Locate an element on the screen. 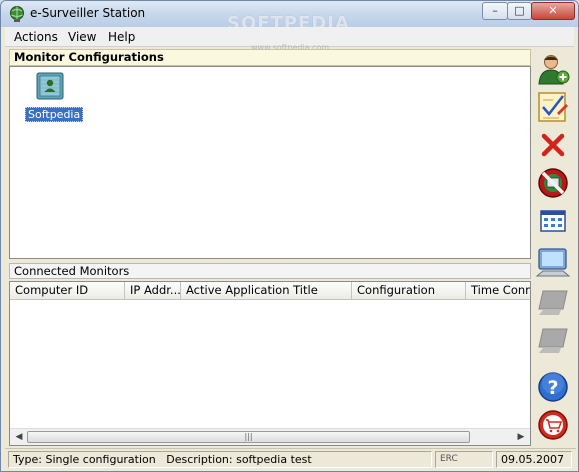 This screenshot has width=579, height=472. column-time-connected: Time Conne is located at coordinates (498, 291).